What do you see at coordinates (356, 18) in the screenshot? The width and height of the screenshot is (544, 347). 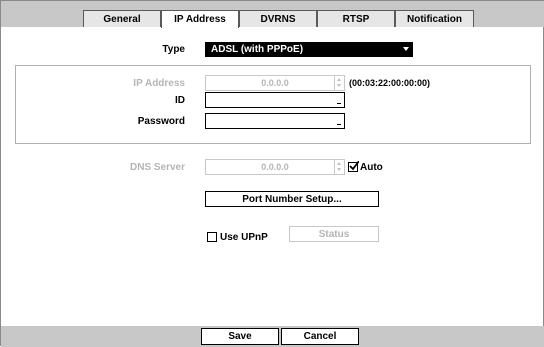 I see `tab-rtsp: RTSP` at bounding box center [356, 18].